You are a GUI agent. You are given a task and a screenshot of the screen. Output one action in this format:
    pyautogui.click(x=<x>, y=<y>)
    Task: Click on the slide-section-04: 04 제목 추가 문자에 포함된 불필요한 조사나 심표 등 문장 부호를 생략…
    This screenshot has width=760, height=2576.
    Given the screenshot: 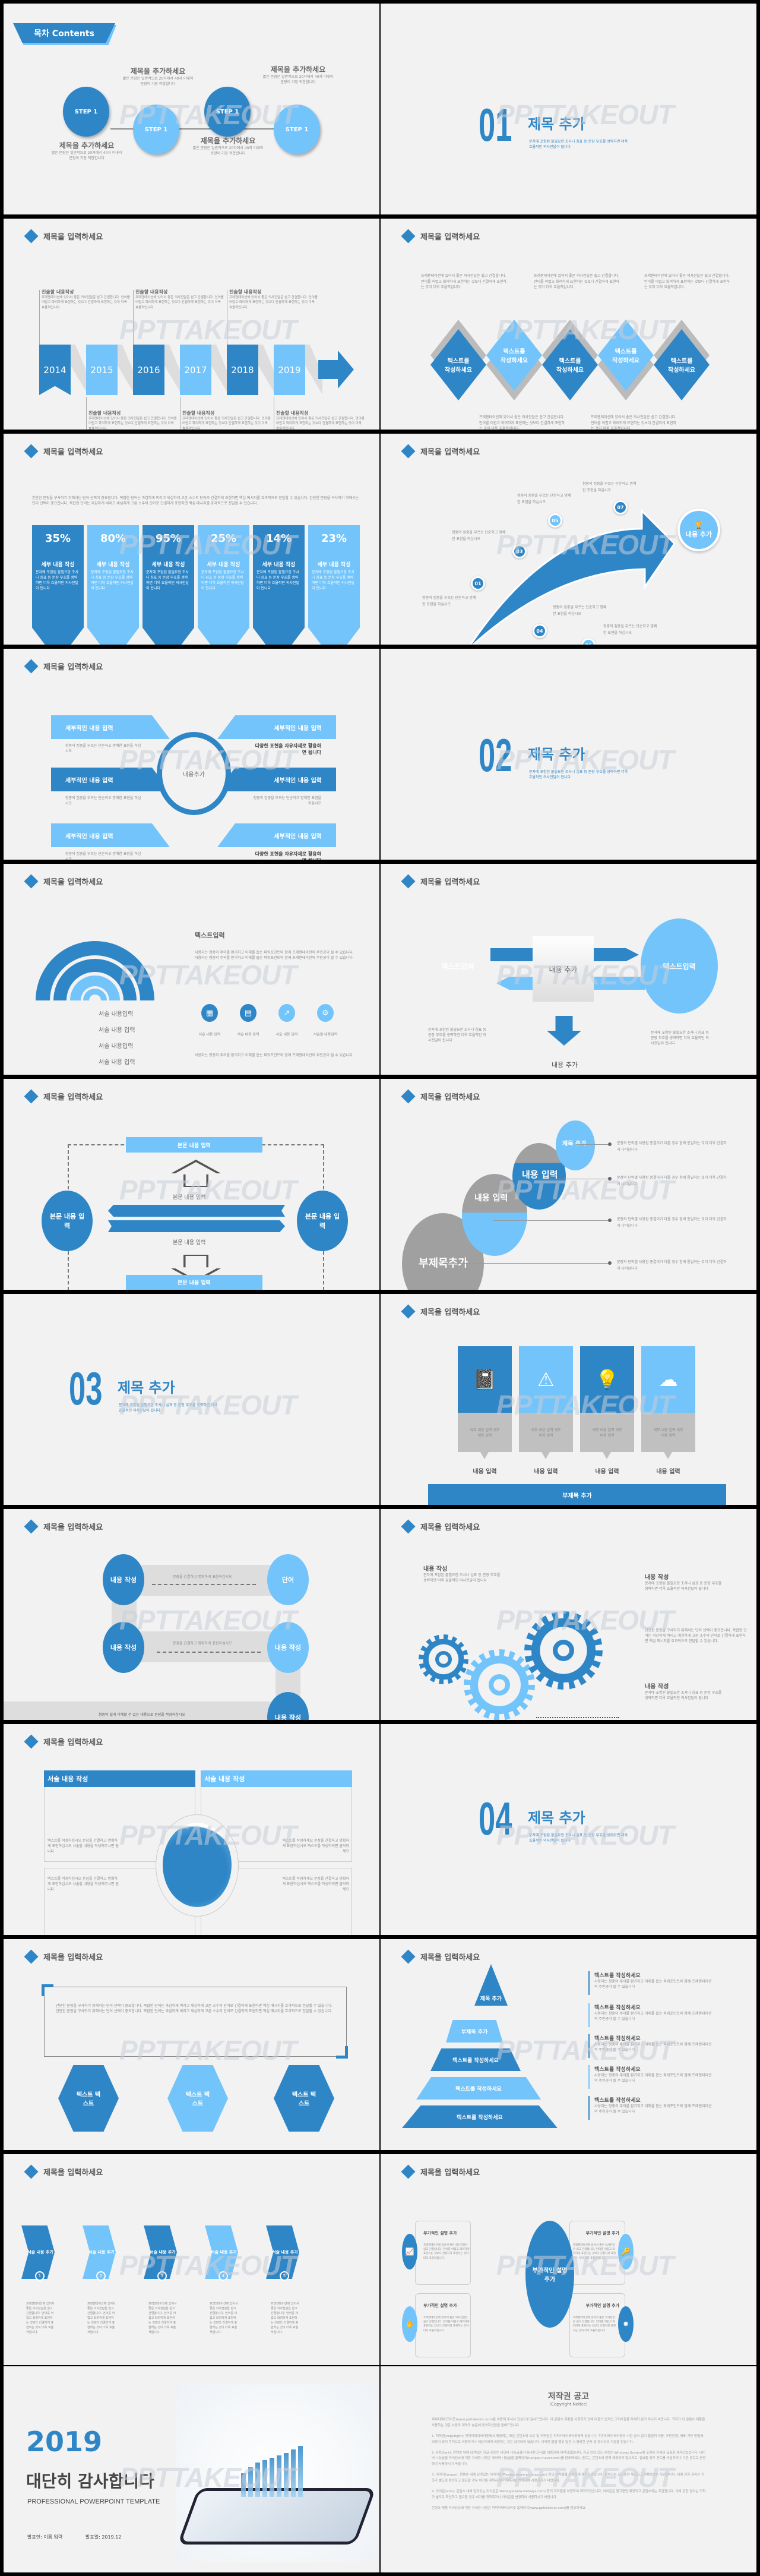 What is the action you would take?
    pyautogui.click(x=568, y=1829)
    